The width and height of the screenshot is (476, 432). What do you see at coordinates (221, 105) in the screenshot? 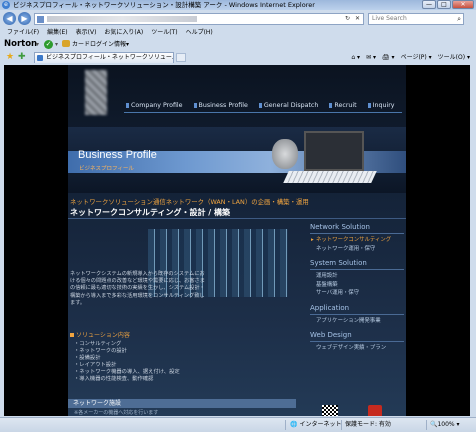
I see `nav-business-profile: Business Profile` at bounding box center [221, 105].